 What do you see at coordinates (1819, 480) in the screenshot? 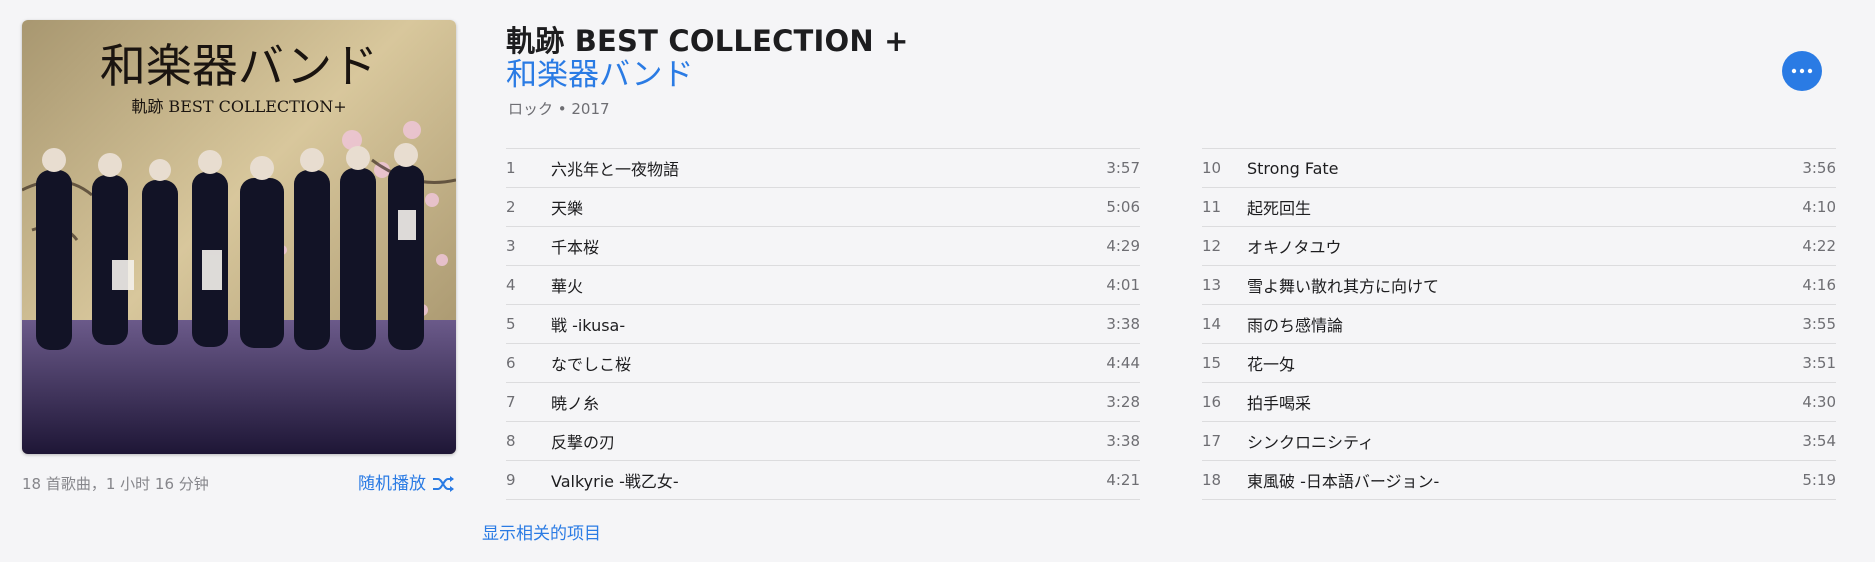
I see `track-duration: 5:19` at bounding box center [1819, 480].